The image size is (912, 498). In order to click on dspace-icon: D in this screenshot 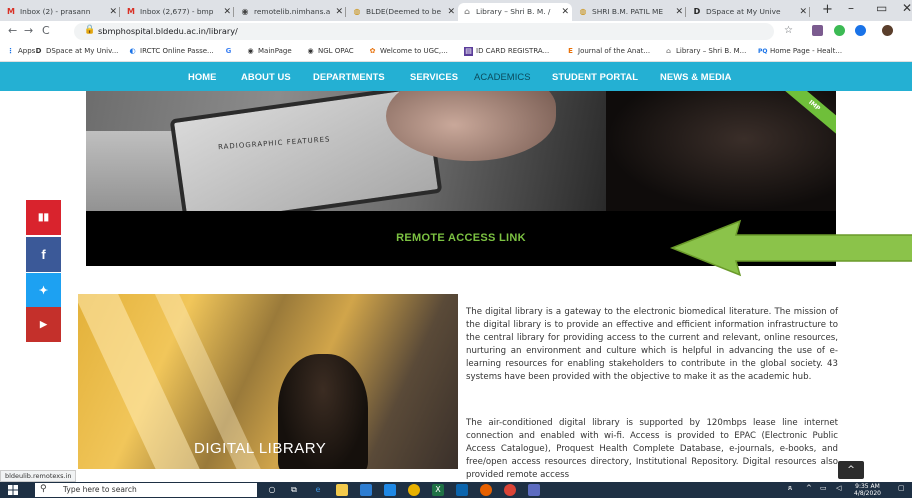, I will do `click(697, 11)`.